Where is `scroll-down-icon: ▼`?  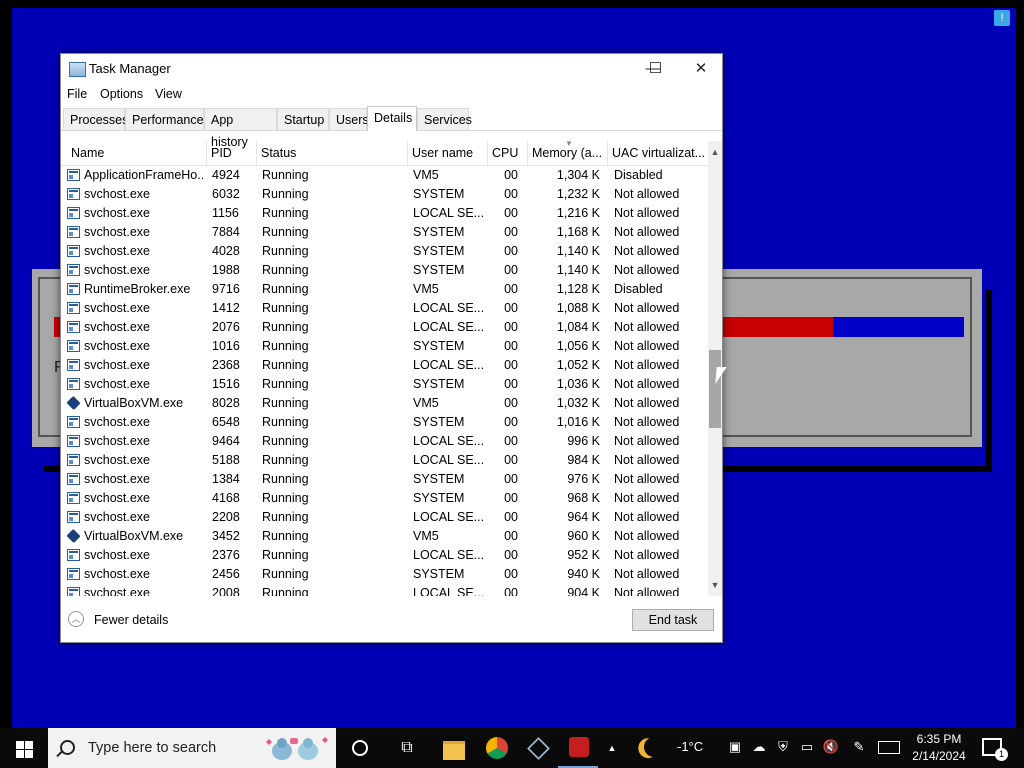
scroll-down-icon: ▼ is located at coordinates (715, 585).